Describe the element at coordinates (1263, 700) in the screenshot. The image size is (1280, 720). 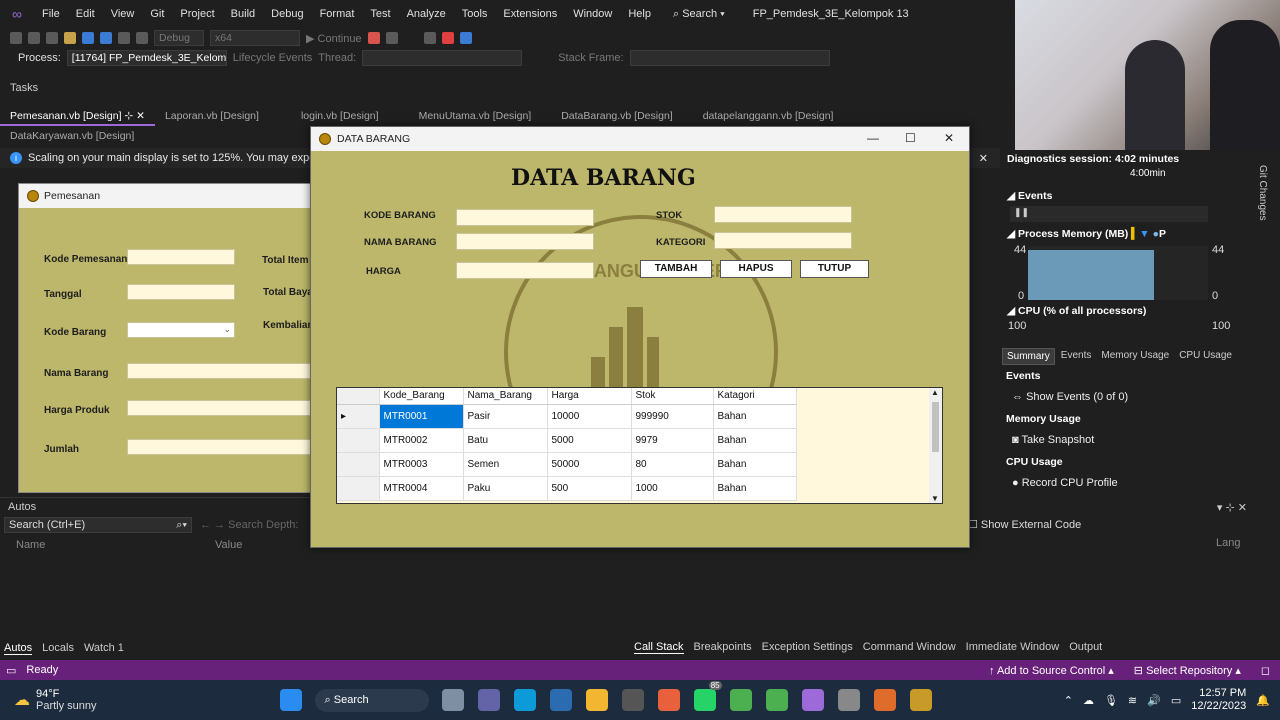
I see `notification-bell-icon: 🔔` at that location.